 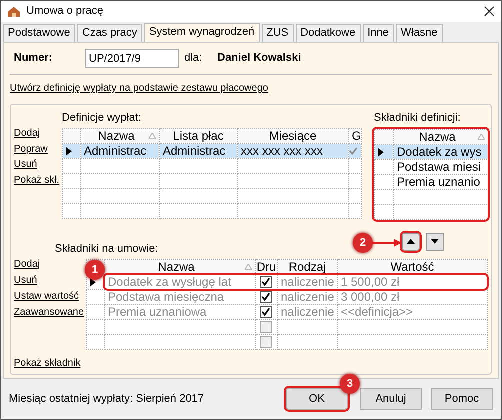 I want to click on section-label: Składniki na umowie:, so click(x=106, y=248).